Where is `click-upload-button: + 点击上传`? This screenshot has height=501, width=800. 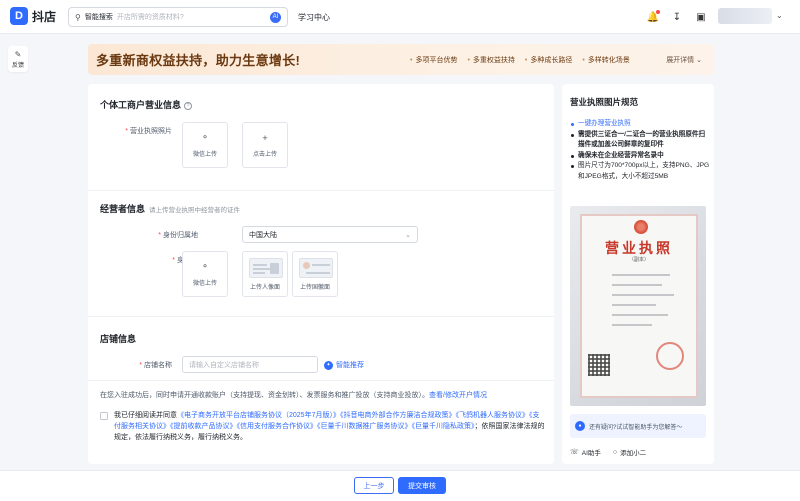 click-upload-button: + 点击上传 is located at coordinates (265, 145).